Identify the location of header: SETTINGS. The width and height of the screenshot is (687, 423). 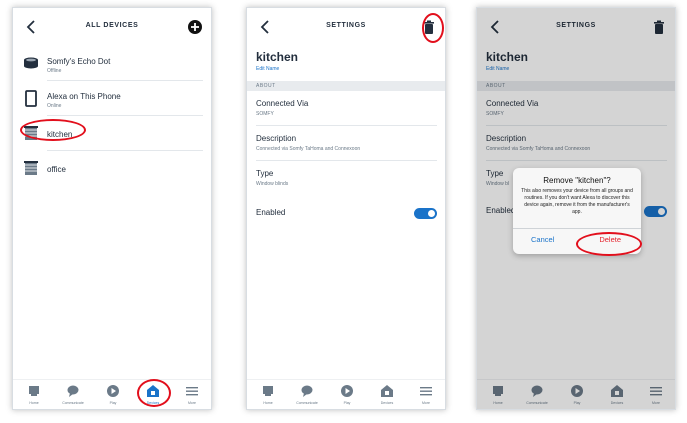
(346, 27).